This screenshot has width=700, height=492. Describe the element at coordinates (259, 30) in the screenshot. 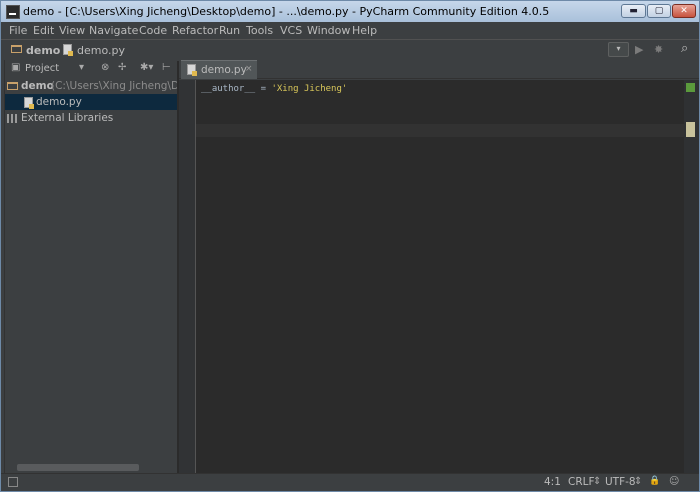

I see `menu-tools: Tools` at that location.